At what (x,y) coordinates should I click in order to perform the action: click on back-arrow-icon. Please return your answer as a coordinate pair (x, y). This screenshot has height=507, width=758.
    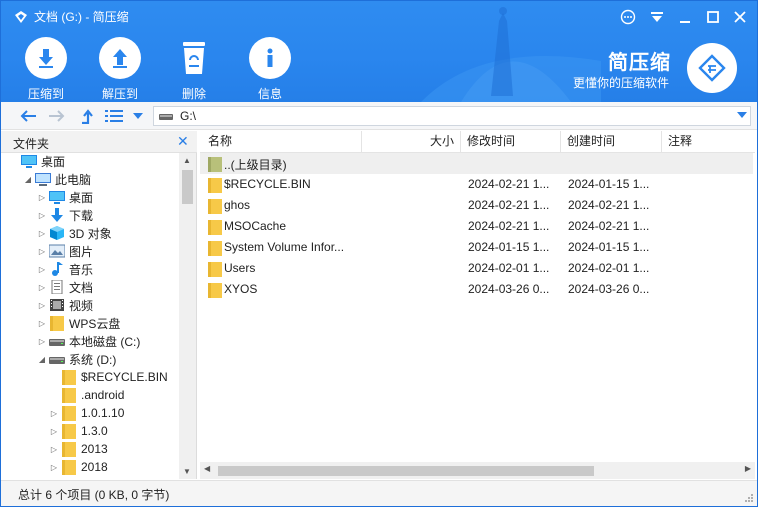
    Looking at the image, I should click on (28, 116).